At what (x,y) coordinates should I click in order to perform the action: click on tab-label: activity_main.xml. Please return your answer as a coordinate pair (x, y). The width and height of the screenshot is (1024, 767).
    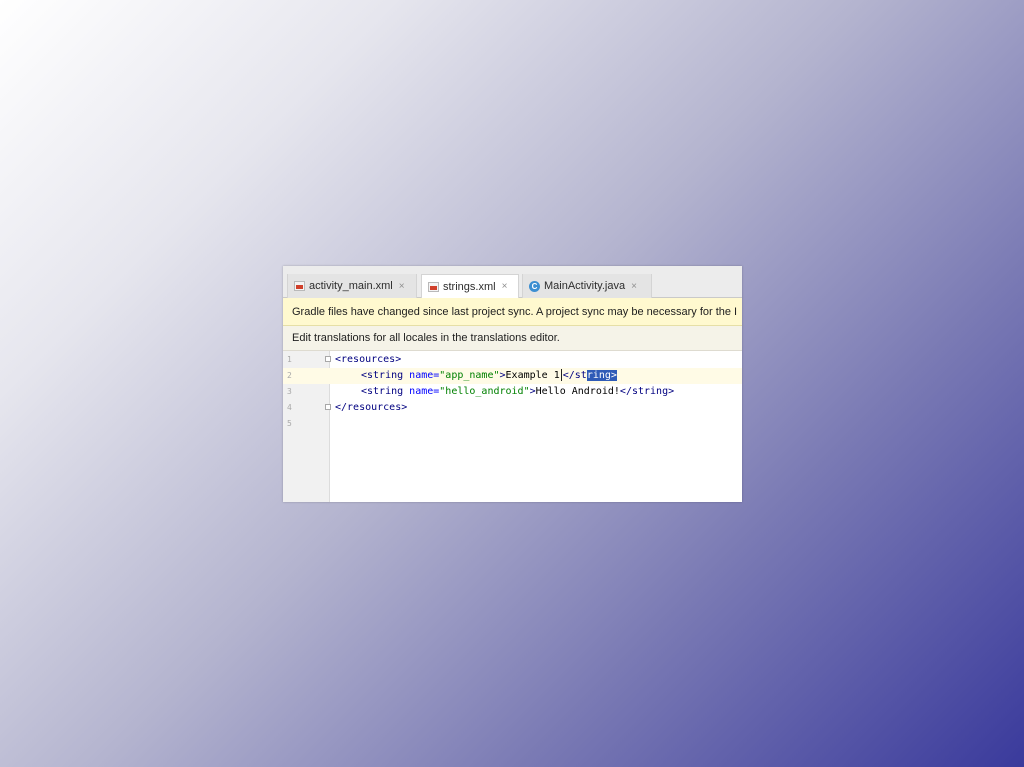
    Looking at the image, I should click on (351, 286).